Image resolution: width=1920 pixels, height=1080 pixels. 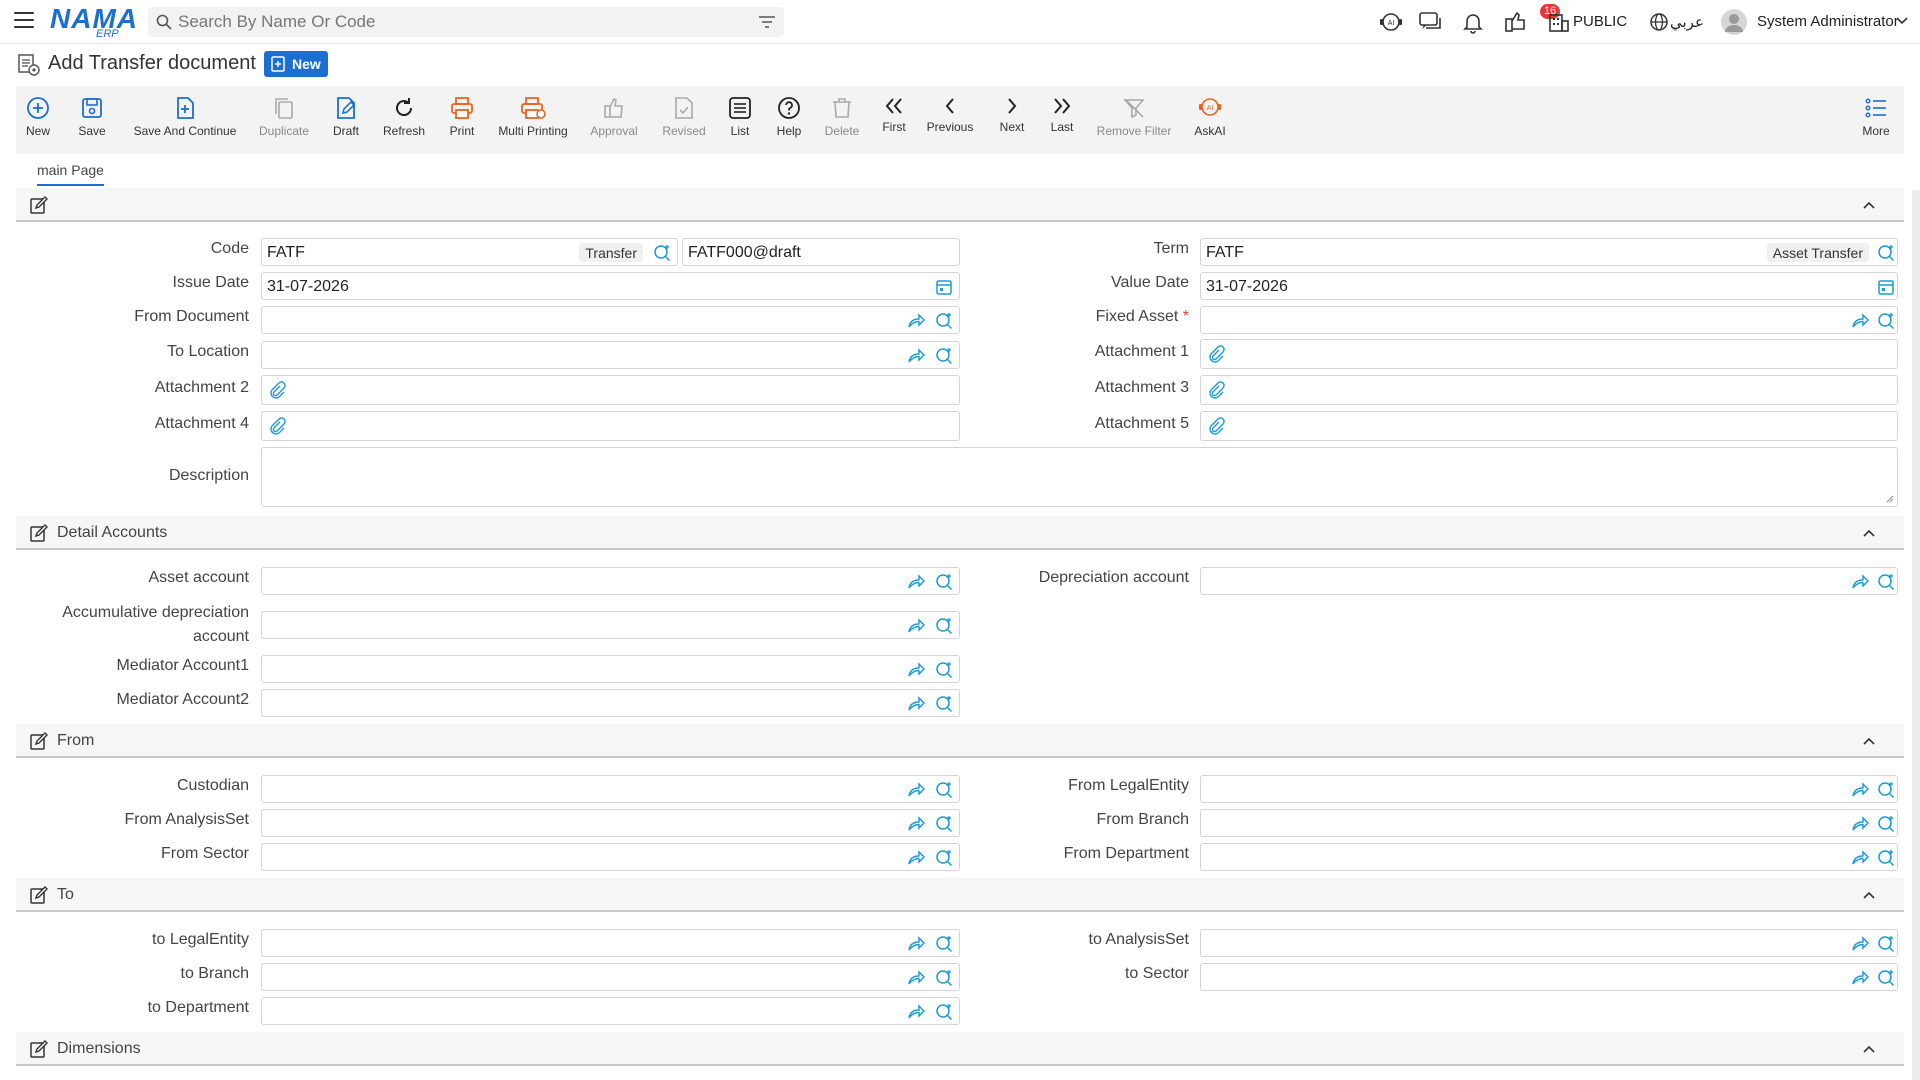 I want to click on list-button: List, so click(x=740, y=117).